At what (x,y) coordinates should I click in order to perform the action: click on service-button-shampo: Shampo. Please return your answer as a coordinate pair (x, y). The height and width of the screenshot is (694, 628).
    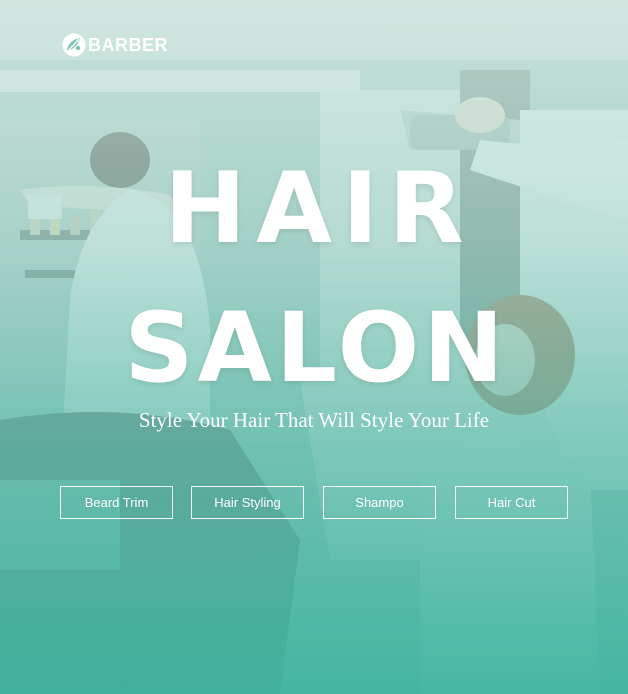
    Looking at the image, I should click on (379, 502).